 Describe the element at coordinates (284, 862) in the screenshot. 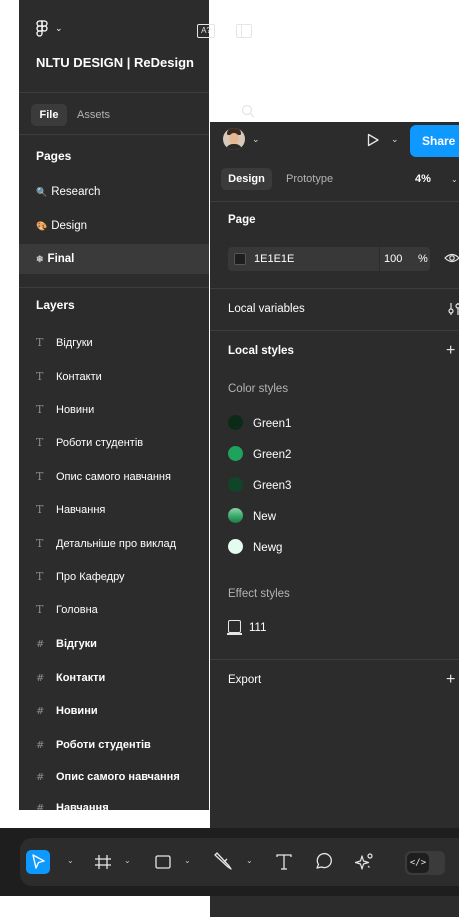

I see `text-tool-icon` at that location.